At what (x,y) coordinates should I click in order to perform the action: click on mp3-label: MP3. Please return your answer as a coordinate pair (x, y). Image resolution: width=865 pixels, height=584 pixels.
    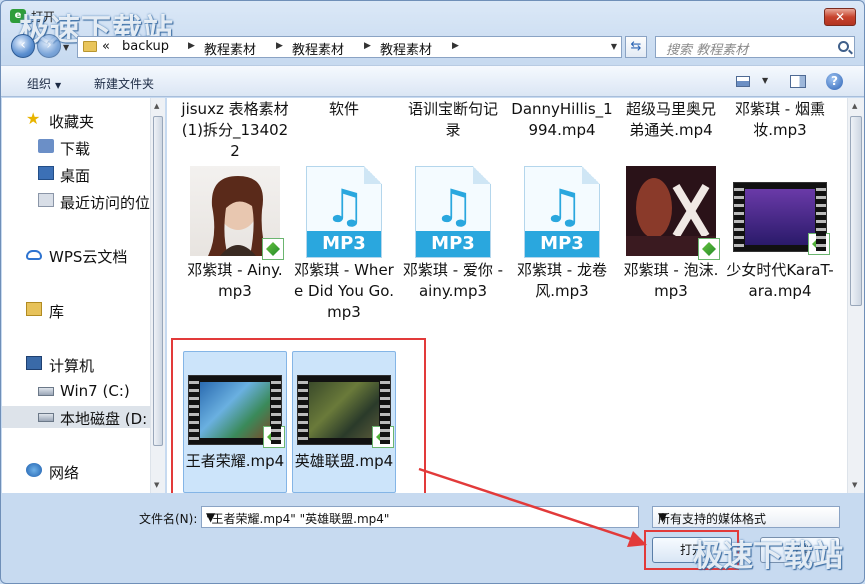
    Looking at the image, I should click on (344, 244).